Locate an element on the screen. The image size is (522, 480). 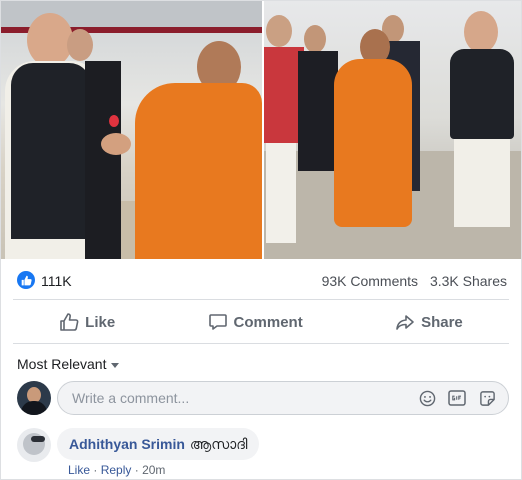
emoji-icon is located at coordinates (427, 398).